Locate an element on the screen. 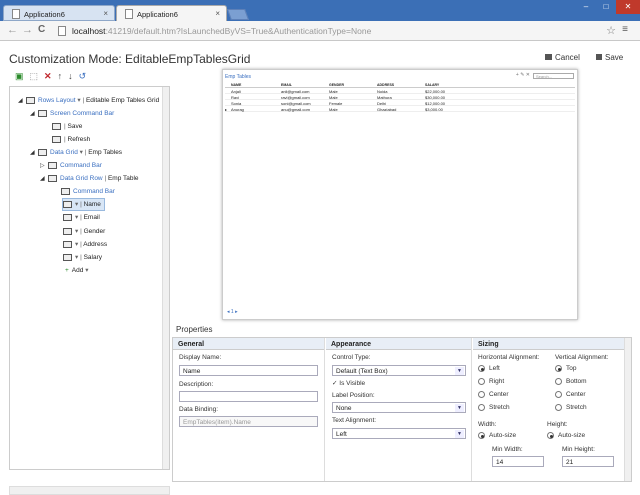 Image resolution: width=640 pixels, height=495 pixels. display-name-input: Name is located at coordinates (248, 370).